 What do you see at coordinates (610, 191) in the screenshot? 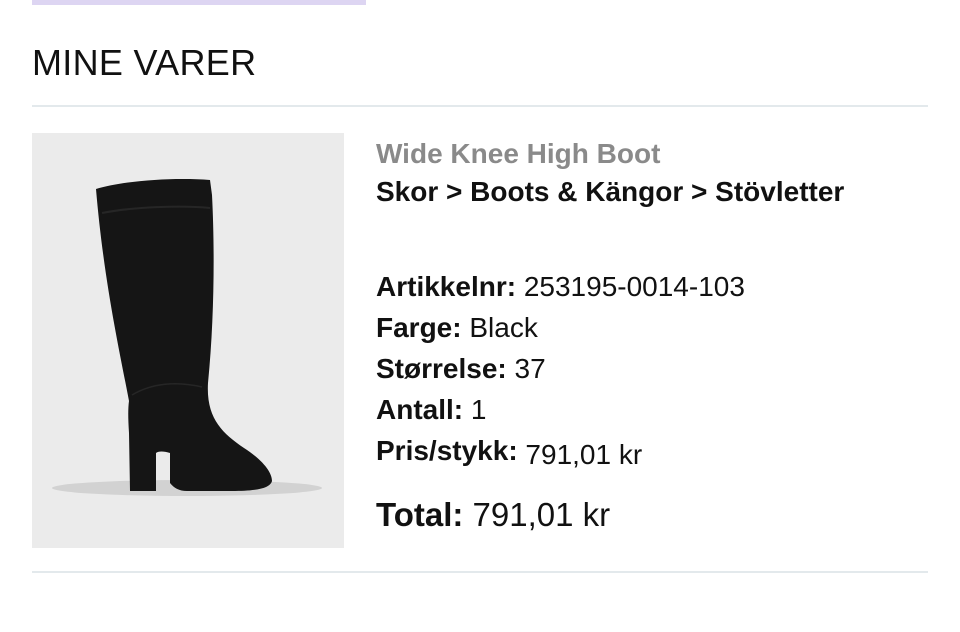
I see `product-breadcrumb: Skor > Boots & Kängor > Stövletter` at bounding box center [610, 191].